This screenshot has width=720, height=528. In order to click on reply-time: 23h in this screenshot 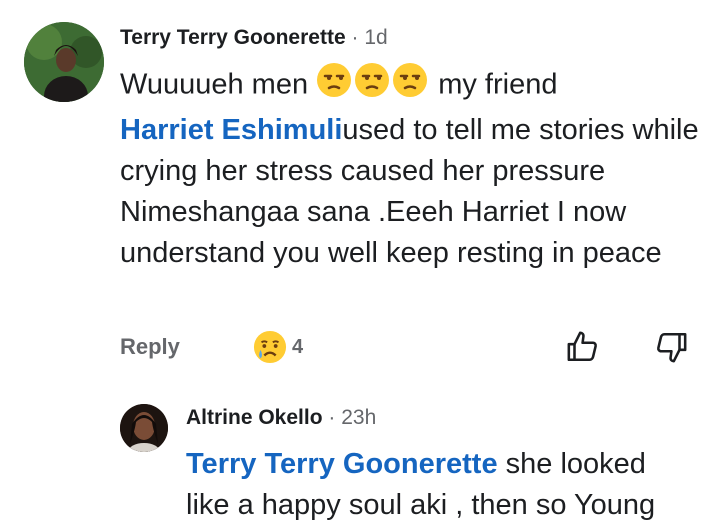, I will do `click(359, 417)`.